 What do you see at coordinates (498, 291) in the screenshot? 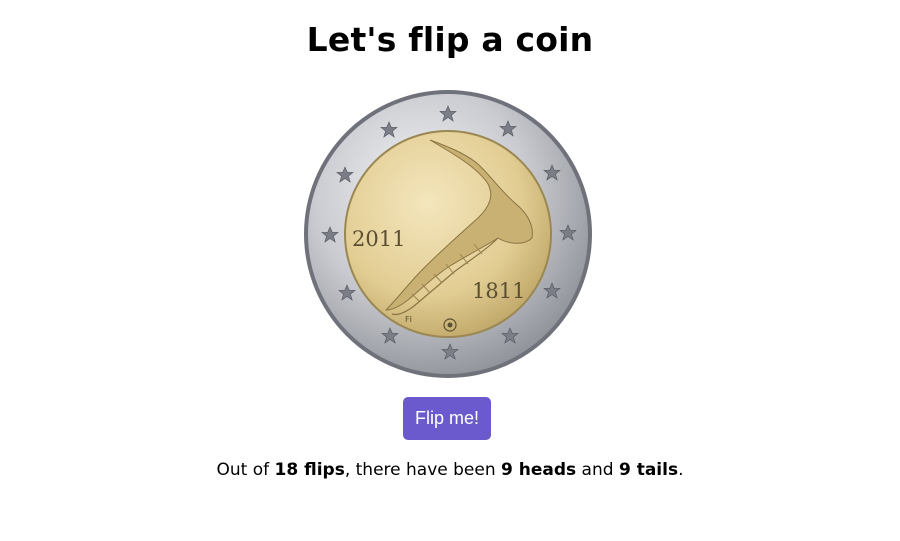
I see `coin-year-right: 1811` at bounding box center [498, 291].